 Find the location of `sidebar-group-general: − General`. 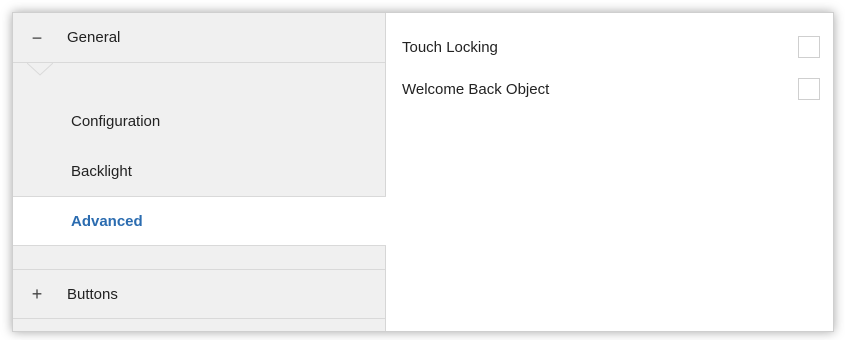

sidebar-group-general: − General is located at coordinates (199, 38).